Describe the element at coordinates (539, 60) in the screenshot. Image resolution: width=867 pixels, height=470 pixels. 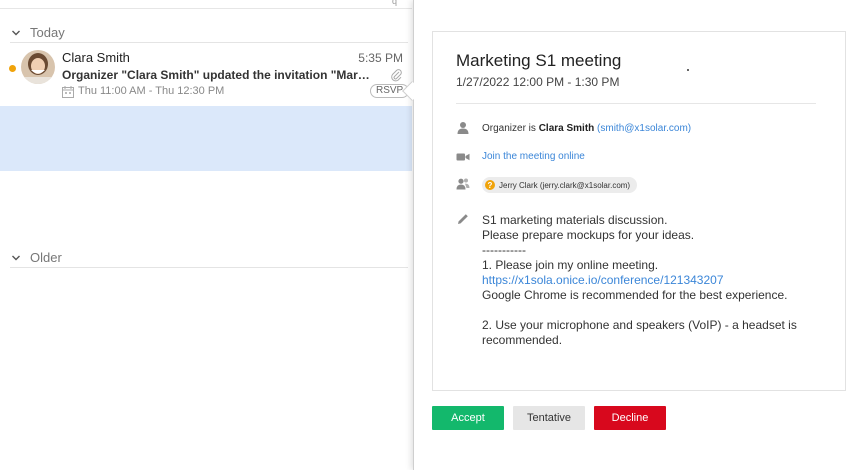
I see `event-title: Marketing S1 meeting` at that location.